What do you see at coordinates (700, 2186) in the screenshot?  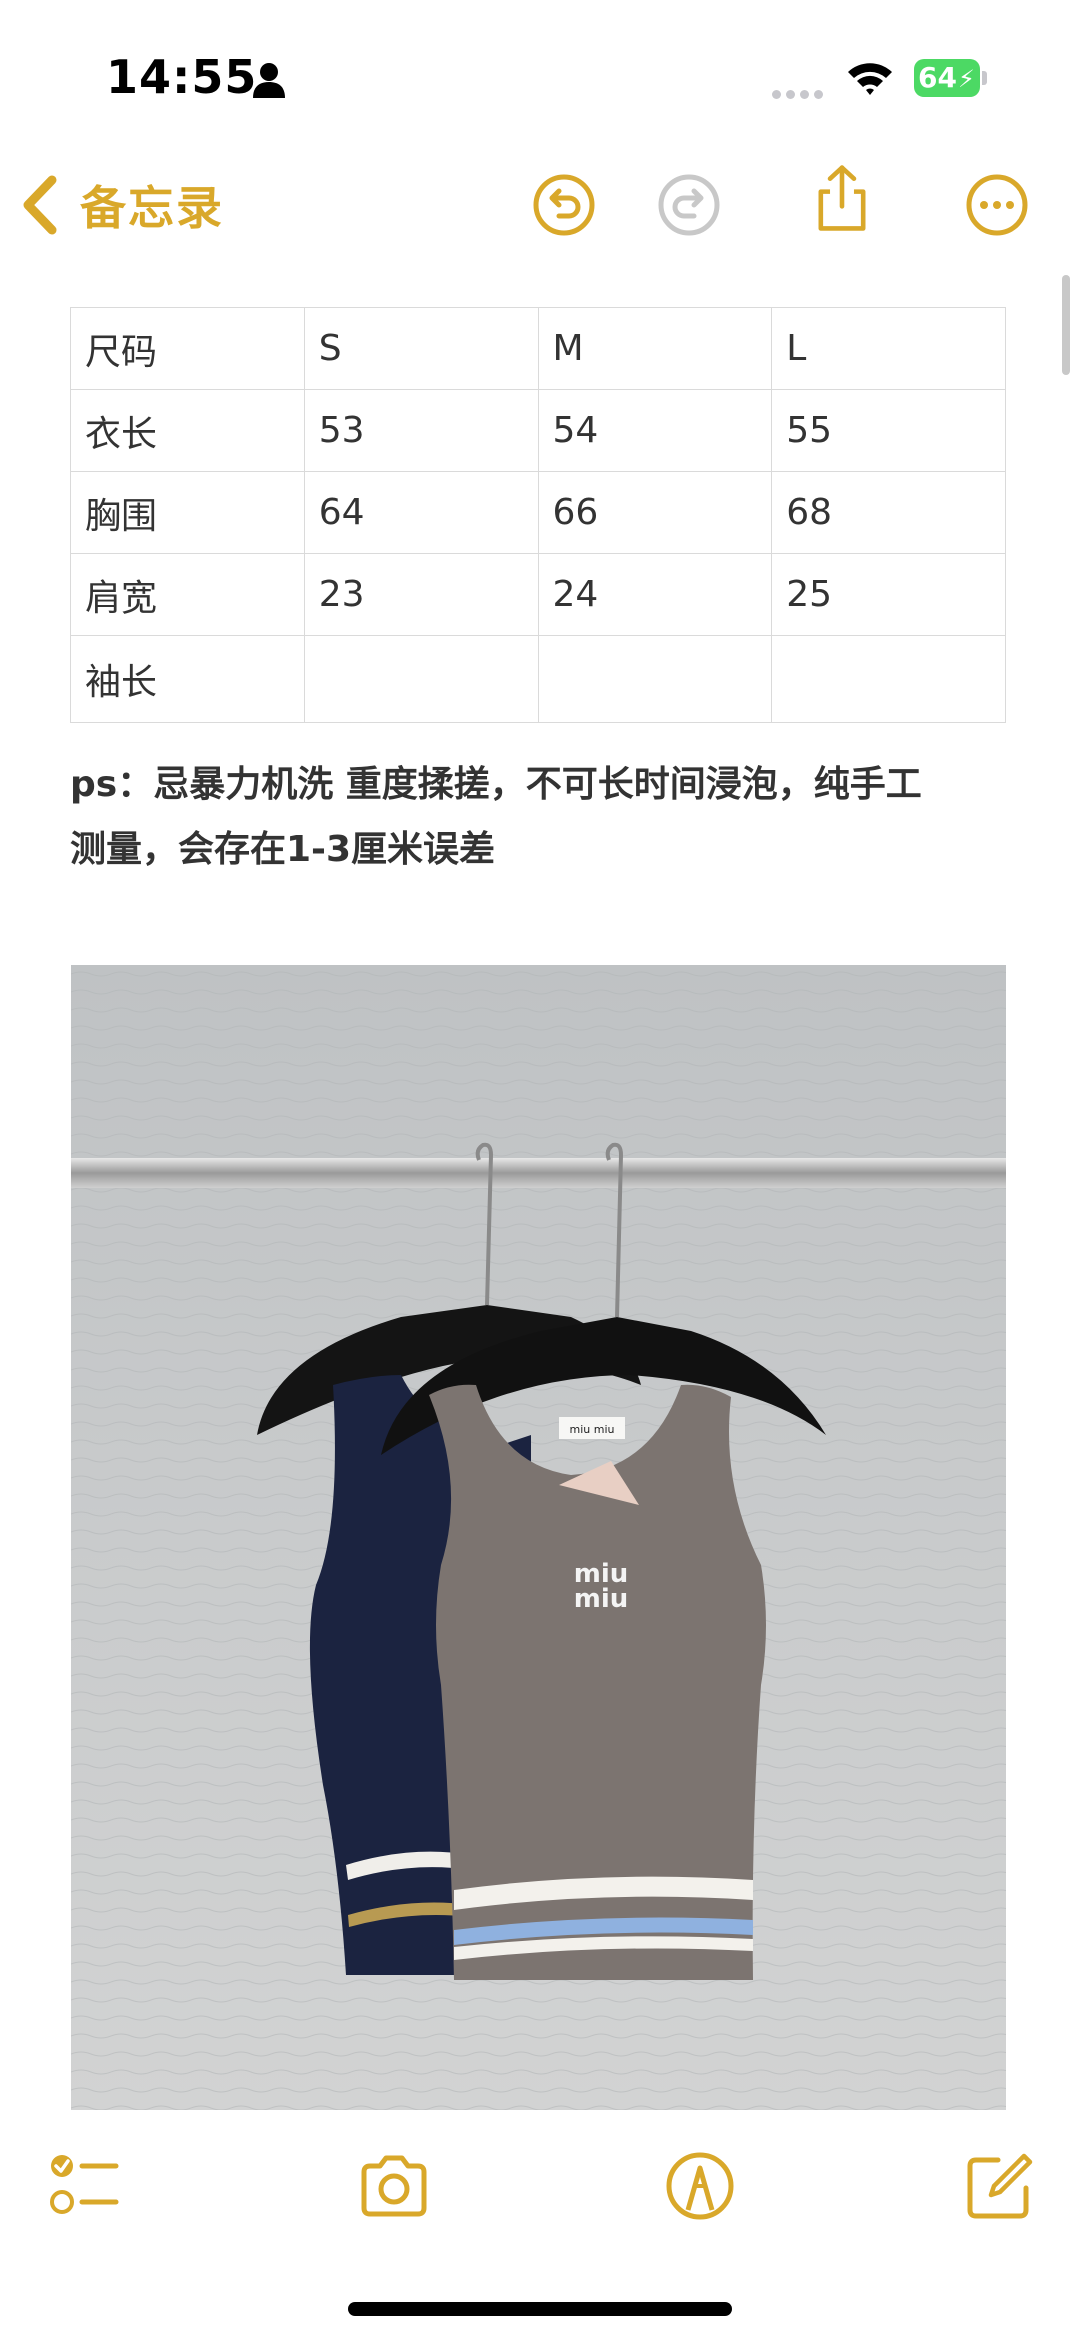 I see `markup-icon` at bounding box center [700, 2186].